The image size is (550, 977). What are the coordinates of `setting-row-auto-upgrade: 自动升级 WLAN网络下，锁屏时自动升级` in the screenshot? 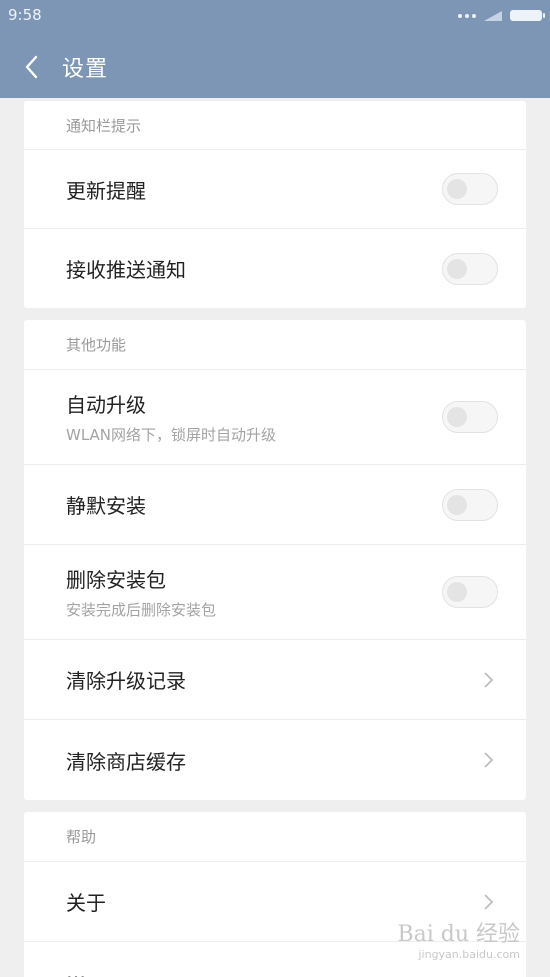 It's located at (275, 417).